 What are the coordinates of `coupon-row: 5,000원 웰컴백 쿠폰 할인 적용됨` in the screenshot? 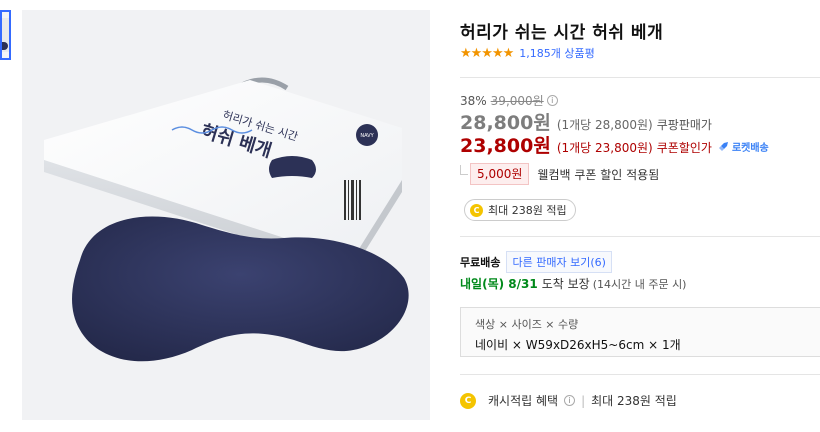 It's located at (560, 174).